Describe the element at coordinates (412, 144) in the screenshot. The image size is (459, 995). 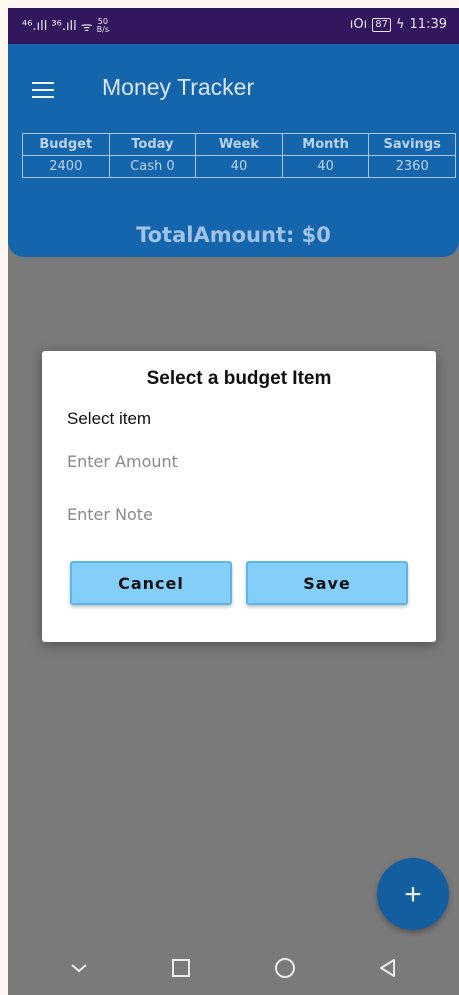
I see `stats-header-savings: Savings` at that location.